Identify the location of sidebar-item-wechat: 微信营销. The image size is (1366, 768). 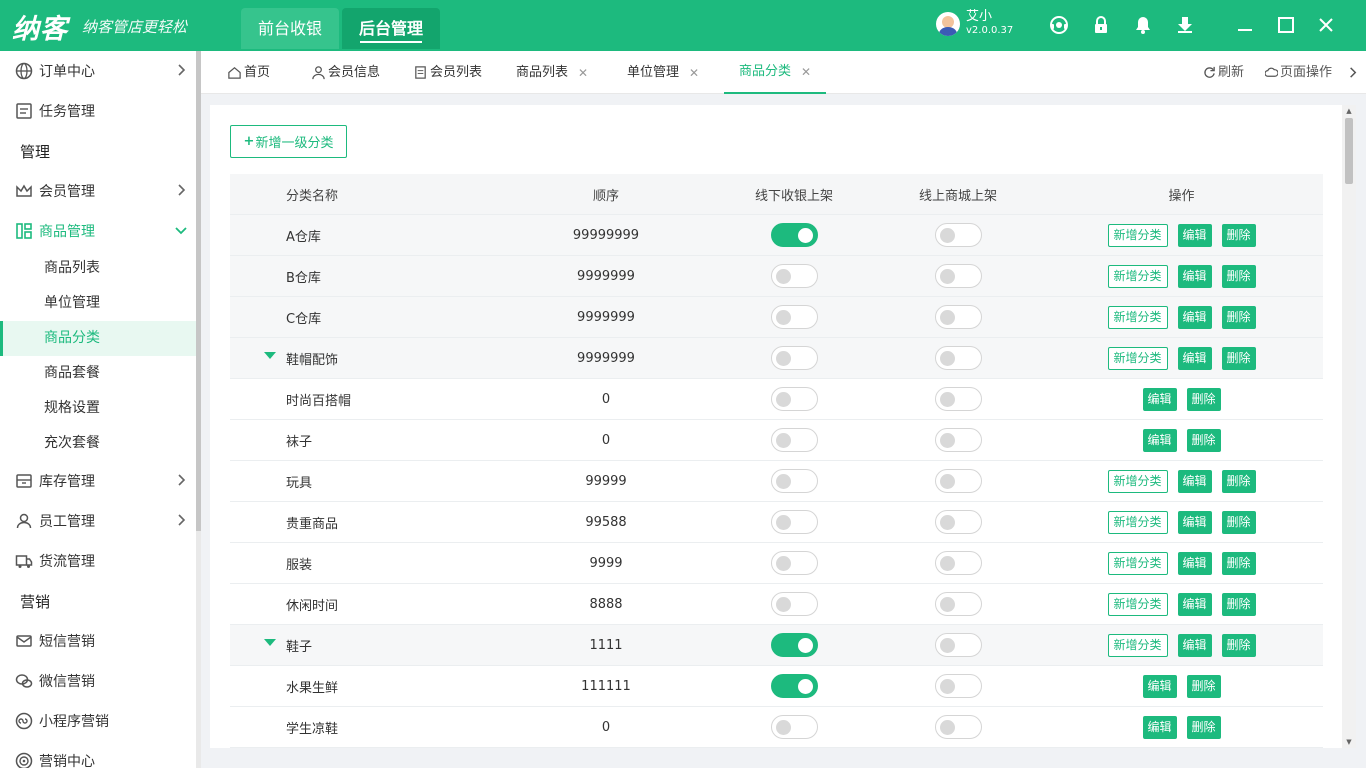
(98, 681).